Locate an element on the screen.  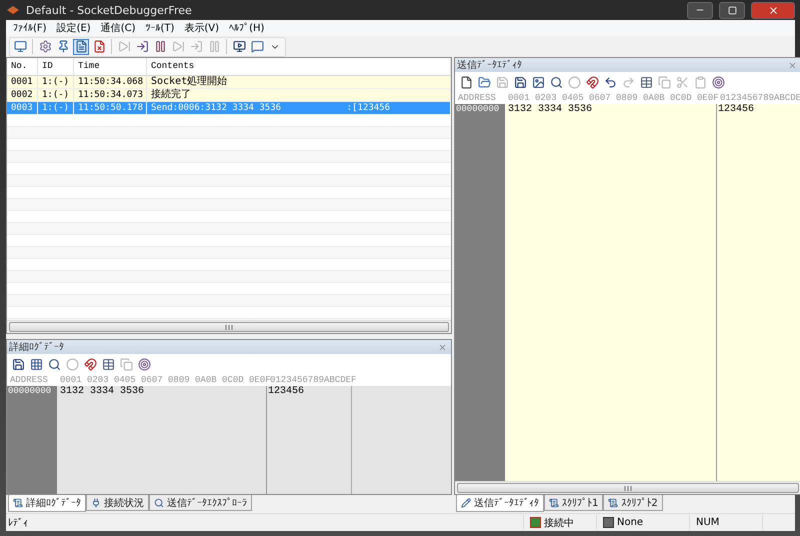
maximize-button is located at coordinates (732, 10).